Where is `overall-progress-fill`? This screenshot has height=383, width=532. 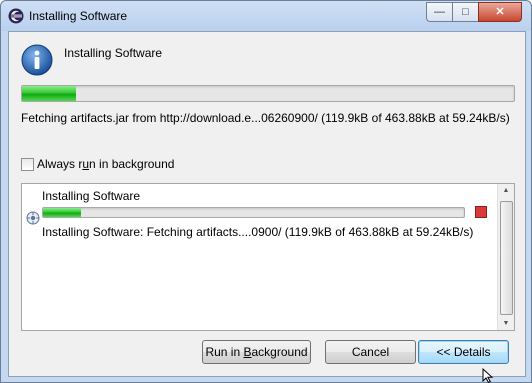
overall-progress-fill is located at coordinates (49, 93).